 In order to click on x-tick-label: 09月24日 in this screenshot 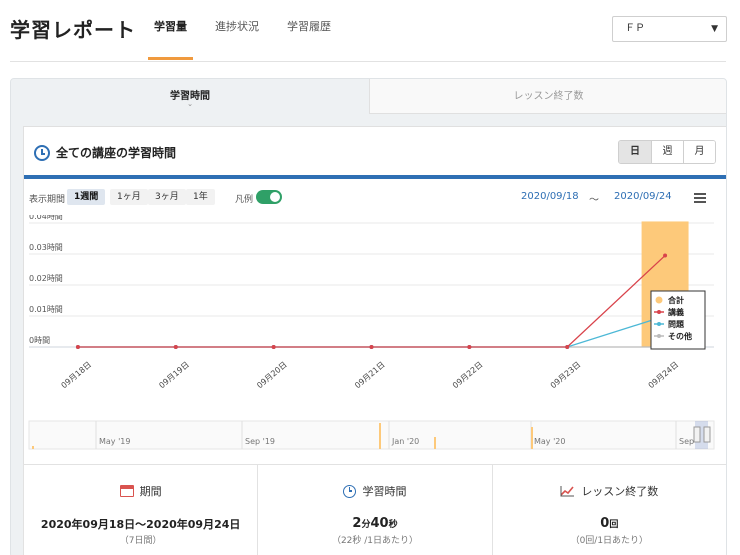, I will do `click(664, 375)`.